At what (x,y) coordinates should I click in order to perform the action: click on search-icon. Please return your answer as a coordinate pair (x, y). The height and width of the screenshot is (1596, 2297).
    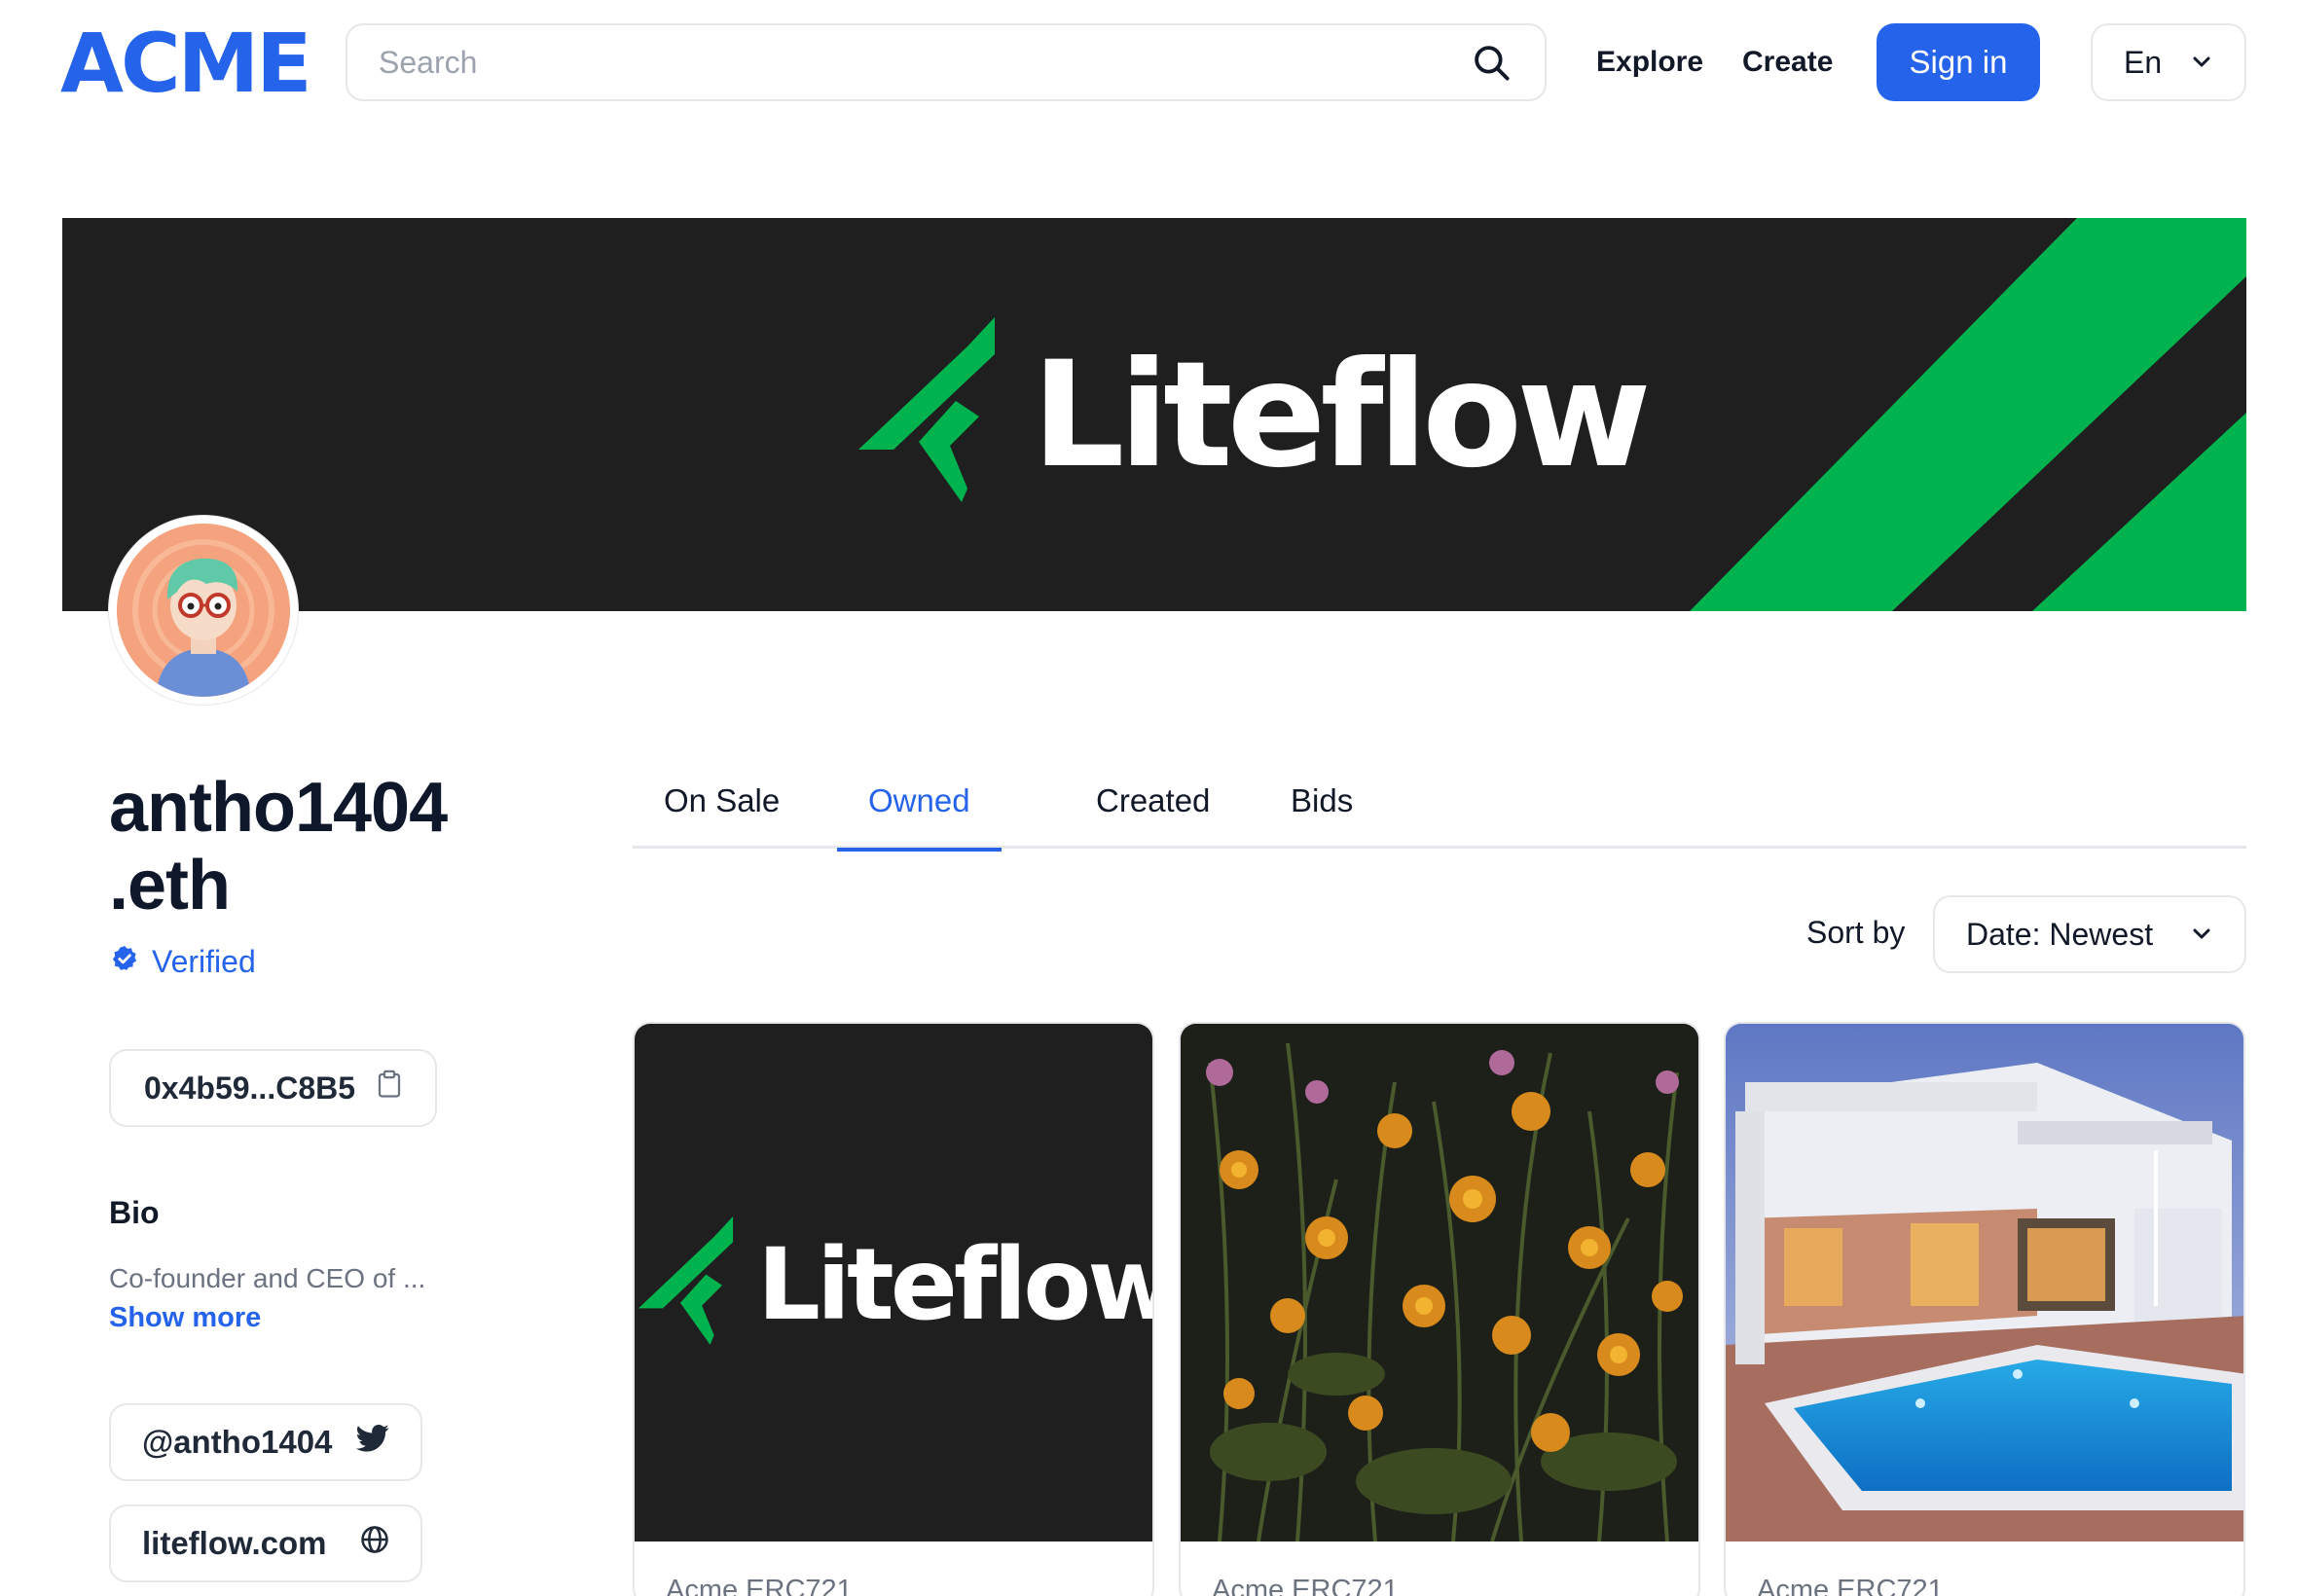
    Looking at the image, I should click on (1491, 63).